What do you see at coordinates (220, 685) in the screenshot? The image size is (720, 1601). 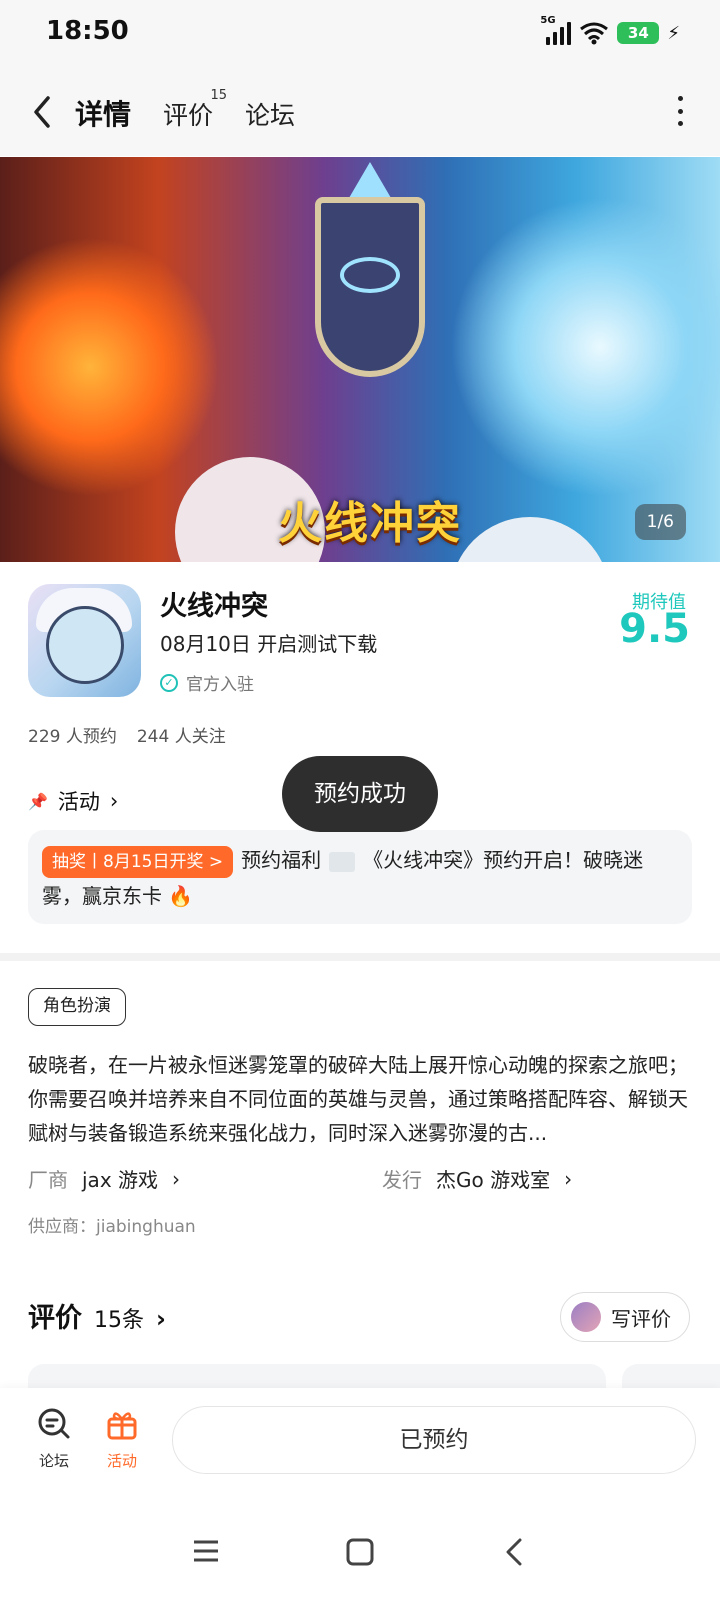 I see `official-label: 官方入驻` at bounding box center [220, 685].